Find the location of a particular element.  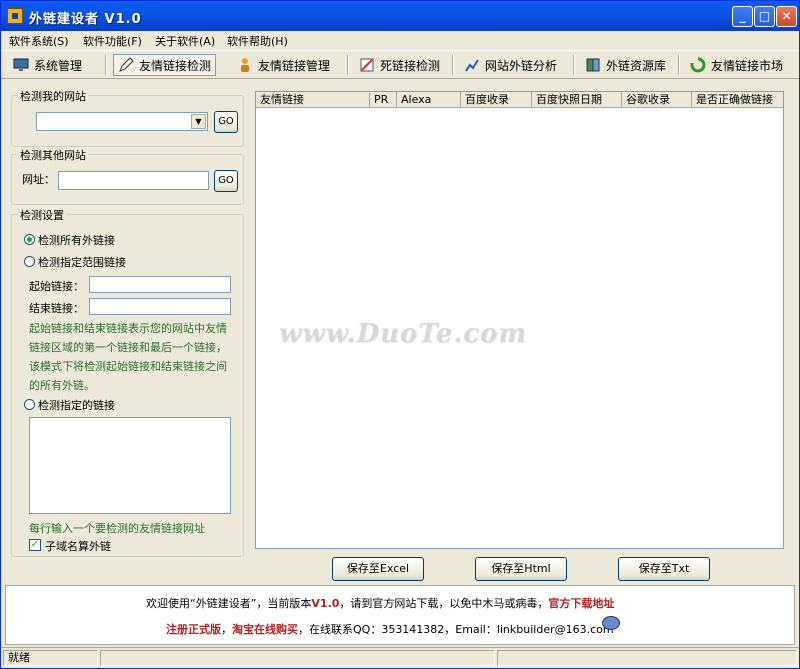

other-site-go-button: GO is located at coordinates (226, 181).